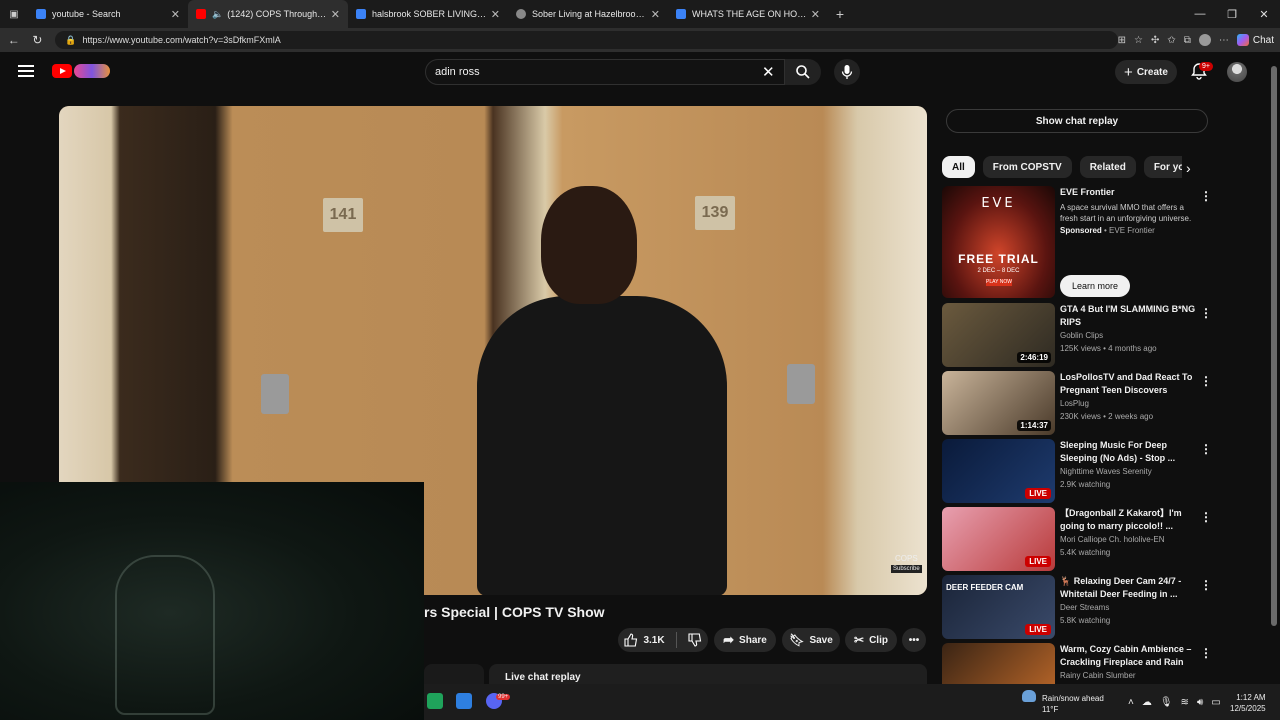 The image size is (1280, 720). I want to click on refresh-icon: ↻, so click(38, 40).